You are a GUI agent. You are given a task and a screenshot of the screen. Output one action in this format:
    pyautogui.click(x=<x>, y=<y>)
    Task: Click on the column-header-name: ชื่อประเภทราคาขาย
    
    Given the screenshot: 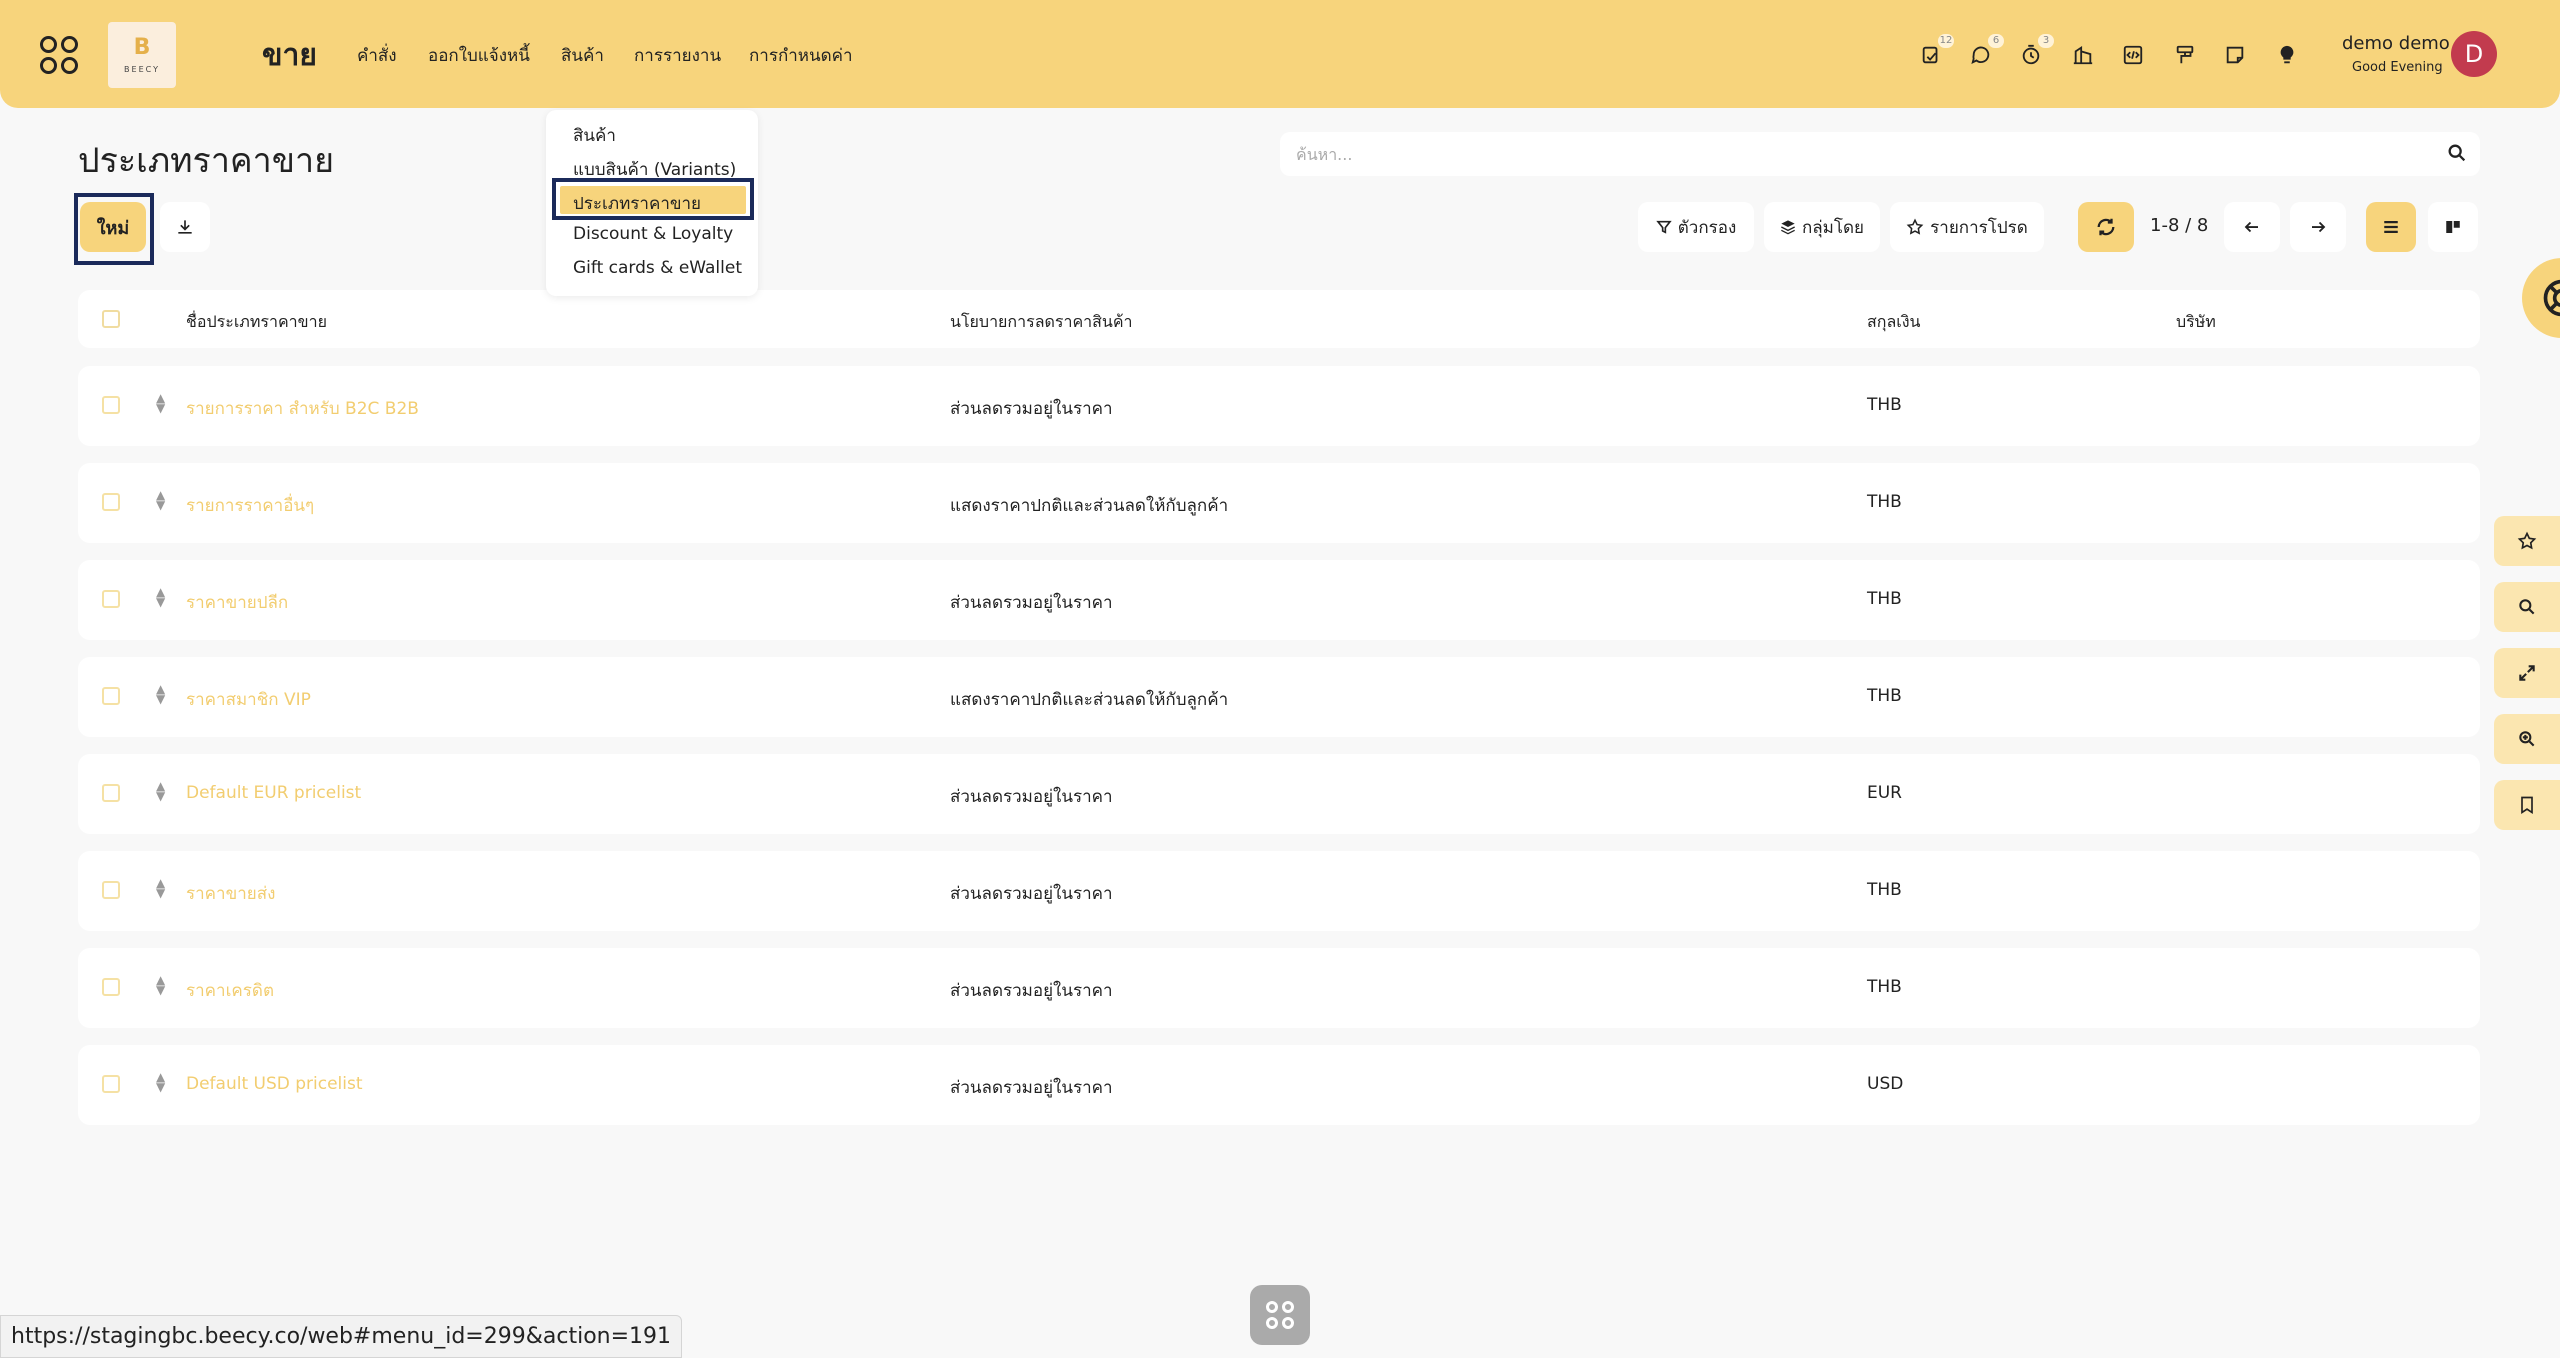 What is the action you would take?
    pyautogui.click(x=256, y=322)
    